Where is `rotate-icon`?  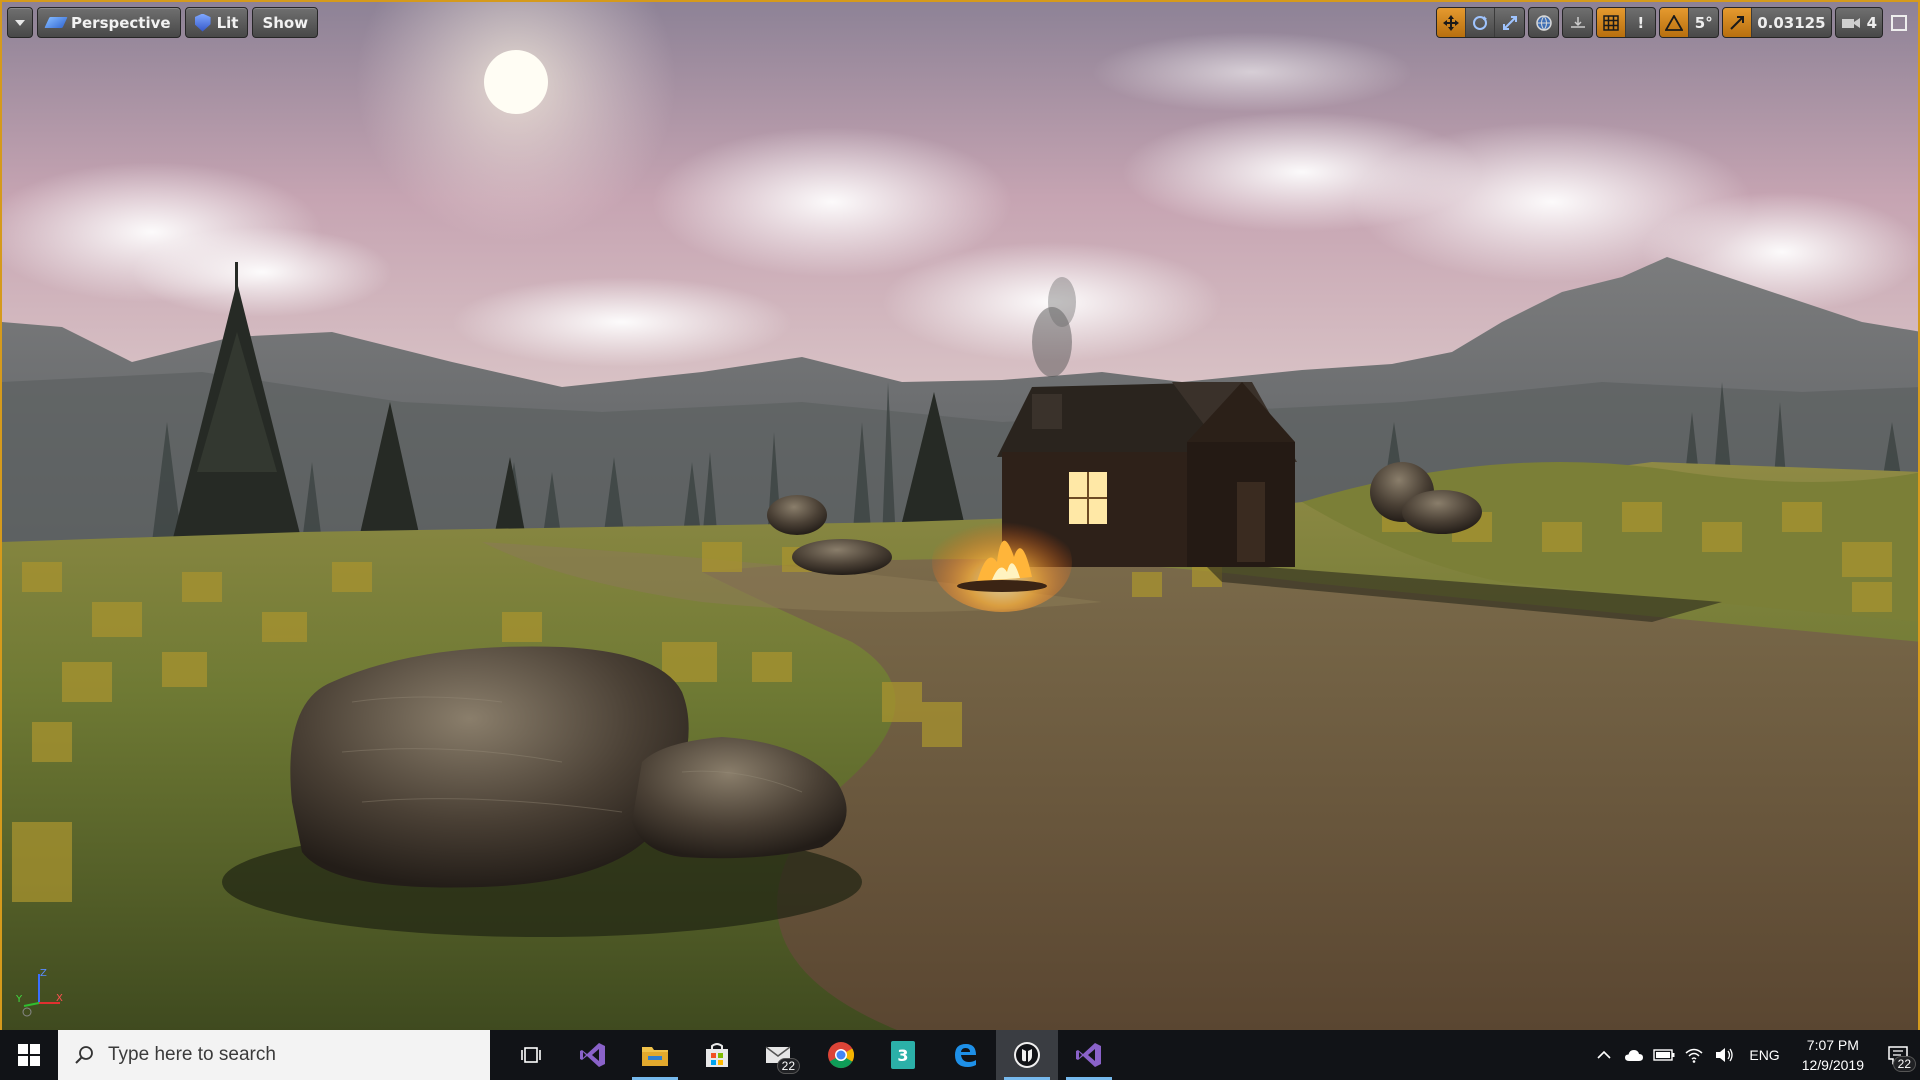
rotate-icon is located at coordinates (1480, 22).